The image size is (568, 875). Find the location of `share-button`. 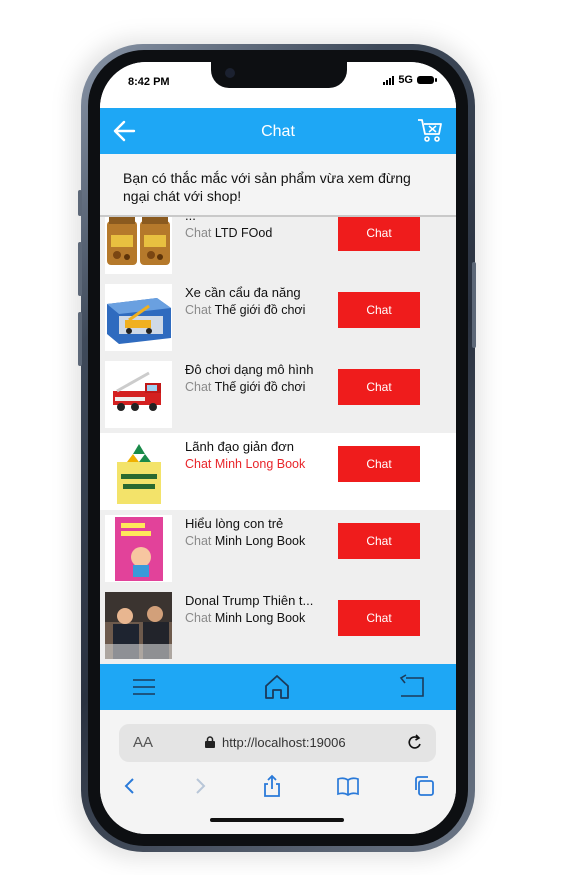

share-button is located at coordinates (272, 786).